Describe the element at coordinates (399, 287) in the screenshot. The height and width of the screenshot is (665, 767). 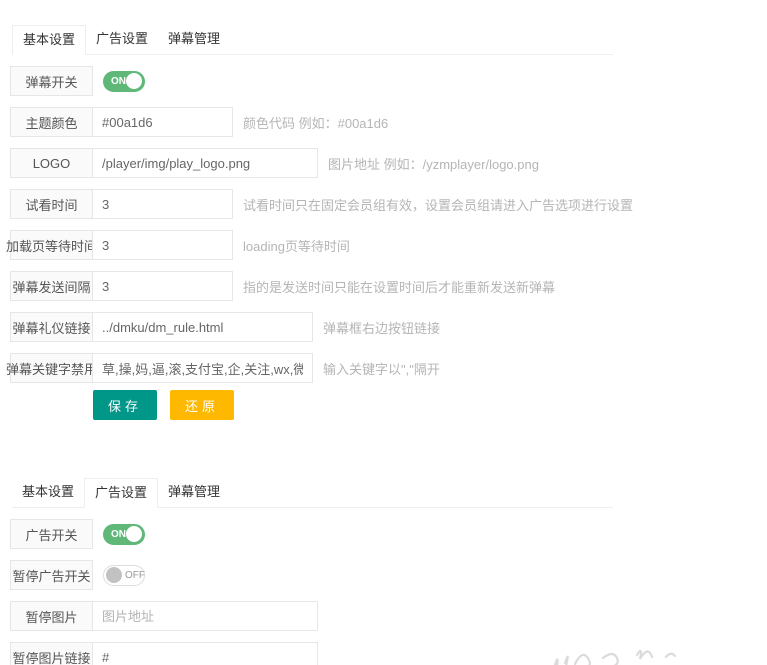
I see `field-hint: 指的是发送时间只能在设置时间后才能重新发送新弹幕` at that location.